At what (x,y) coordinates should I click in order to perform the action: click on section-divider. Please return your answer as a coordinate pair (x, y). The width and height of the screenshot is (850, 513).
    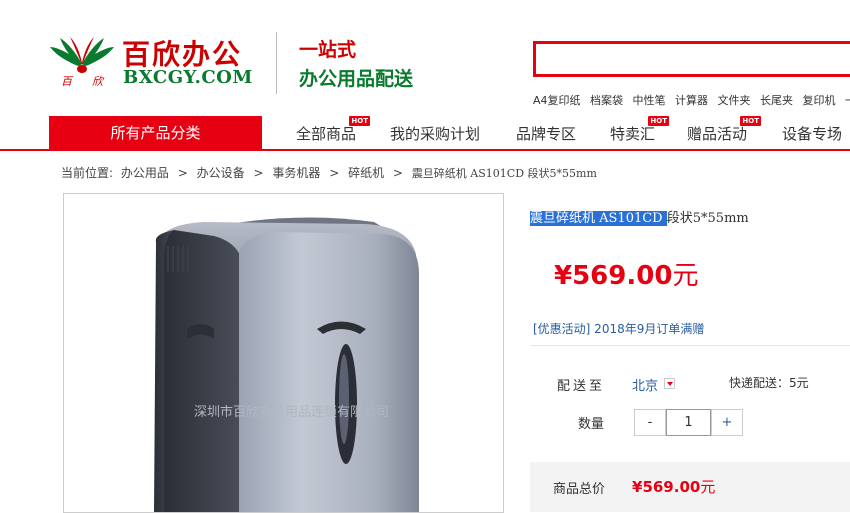
    Looking at the image, I should click on (690, 345).